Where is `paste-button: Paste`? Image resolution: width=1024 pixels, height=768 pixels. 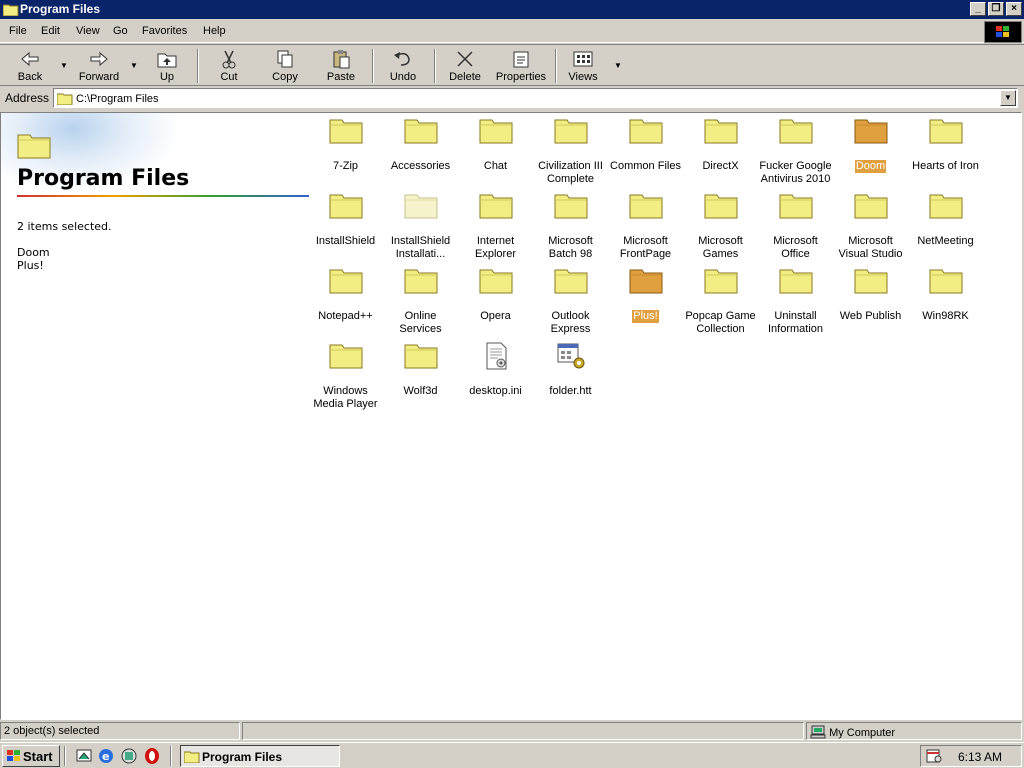
paste-button: Paste is located at coordinates (341, 66).